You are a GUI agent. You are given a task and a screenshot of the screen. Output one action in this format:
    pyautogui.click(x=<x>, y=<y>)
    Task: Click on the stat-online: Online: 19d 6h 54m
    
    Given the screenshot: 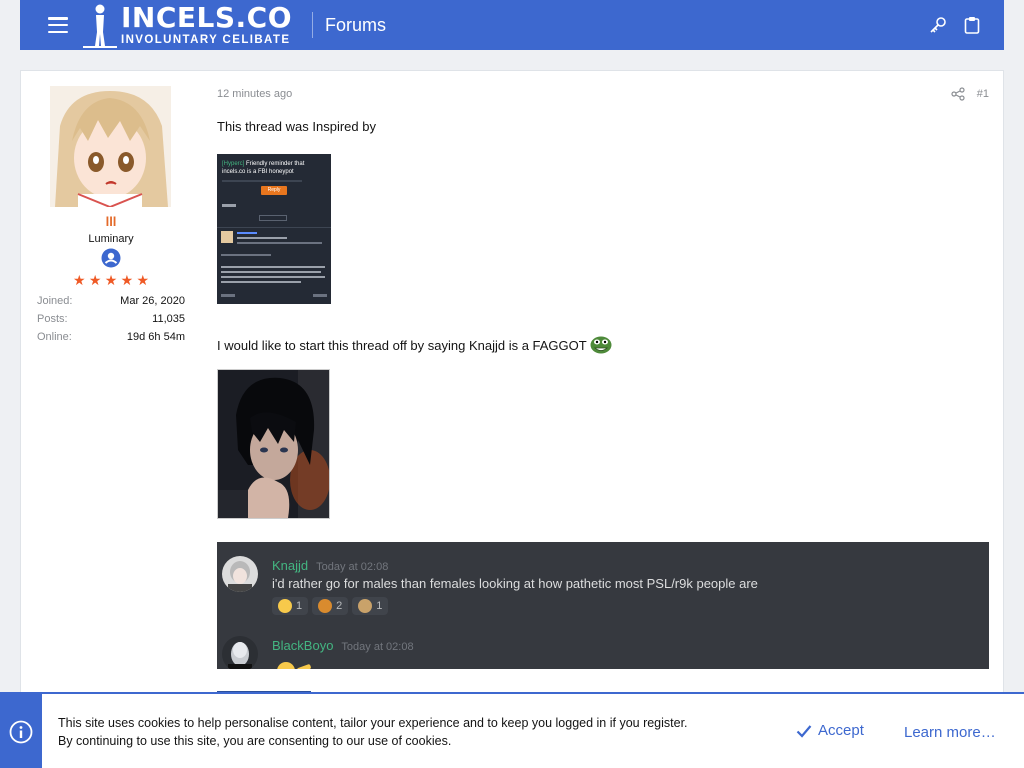 What is the action you would take?
    pyautogui.click(x=111, y=337)
    